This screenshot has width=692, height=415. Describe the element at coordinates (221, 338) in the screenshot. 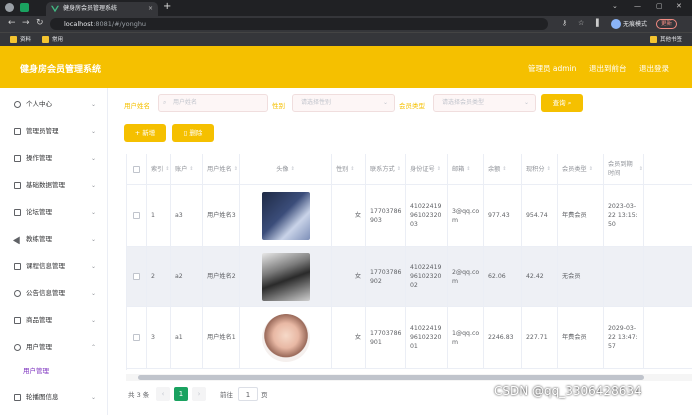

I see `name-cell: 用户姓名1` at that location.